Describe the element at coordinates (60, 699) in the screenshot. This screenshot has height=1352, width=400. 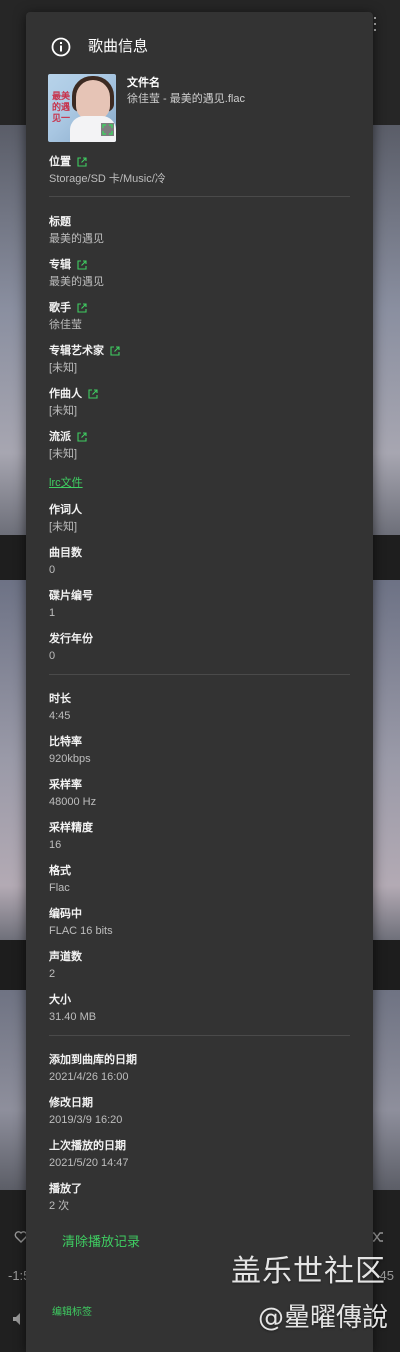
I see `duration-label: 时长` at that location.